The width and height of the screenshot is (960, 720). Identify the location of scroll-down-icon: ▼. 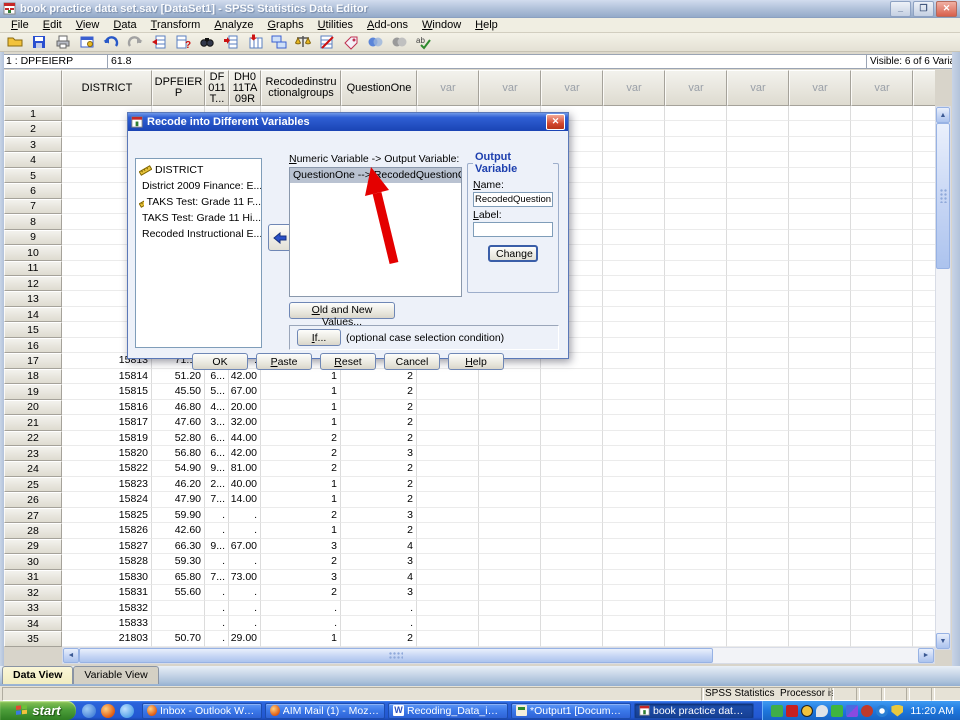
(943, 641).